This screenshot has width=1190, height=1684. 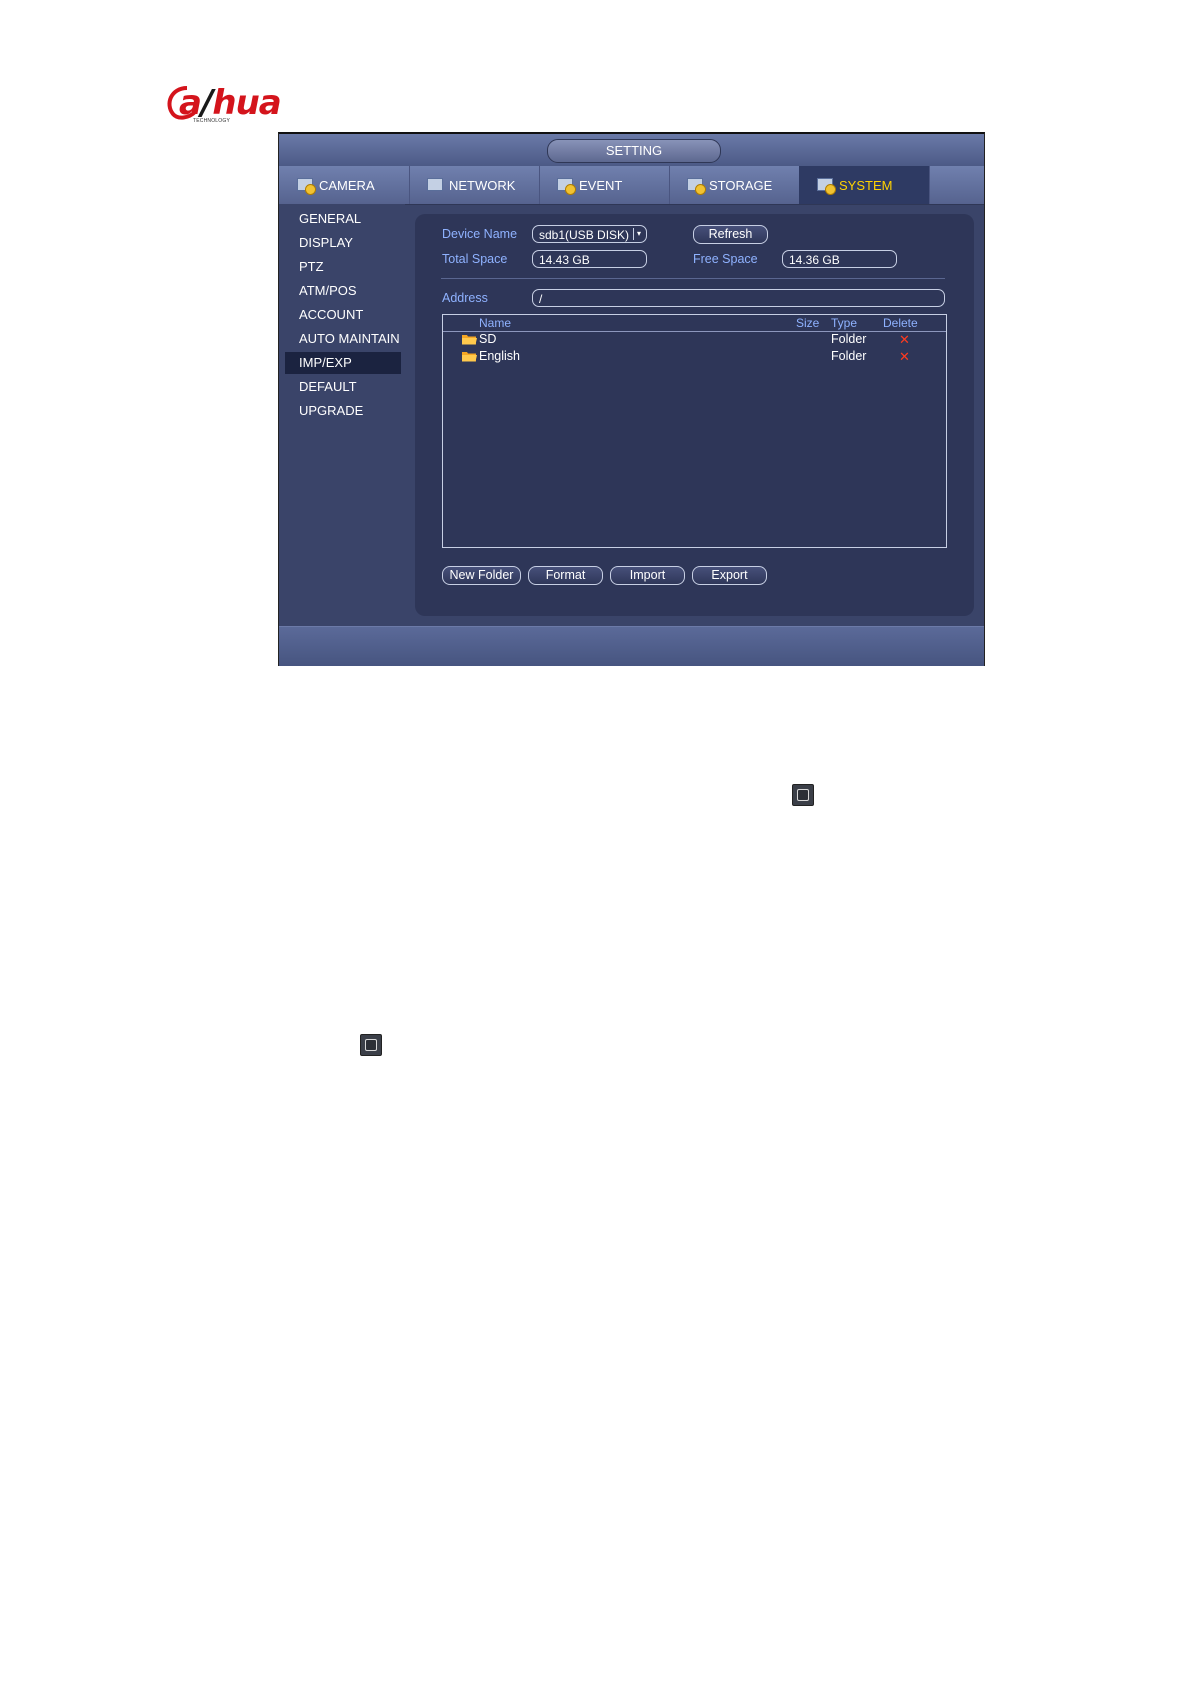 I want to click on sidebar-item-general: GENERAL, so click(x=343, y=219).